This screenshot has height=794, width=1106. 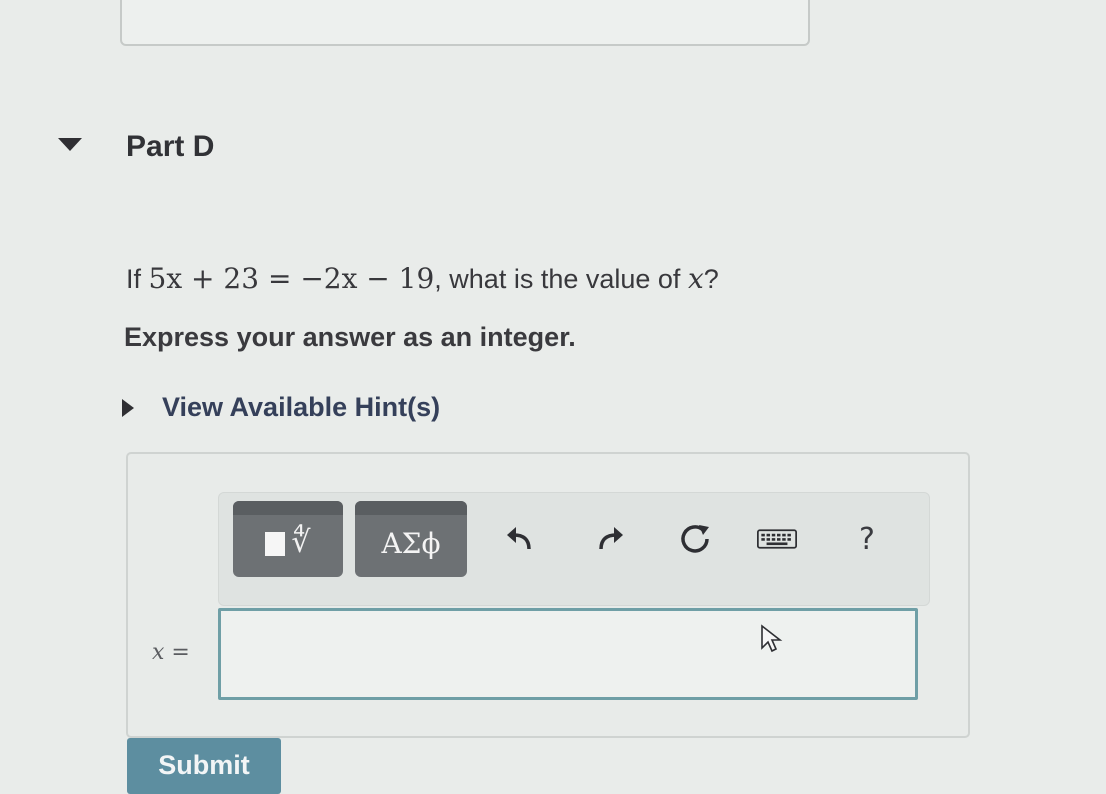 What do you see at coordinates (557, 279) in the screenshot?
I see `question-suffix: , what is the value of` at bounding box center [557, 279].